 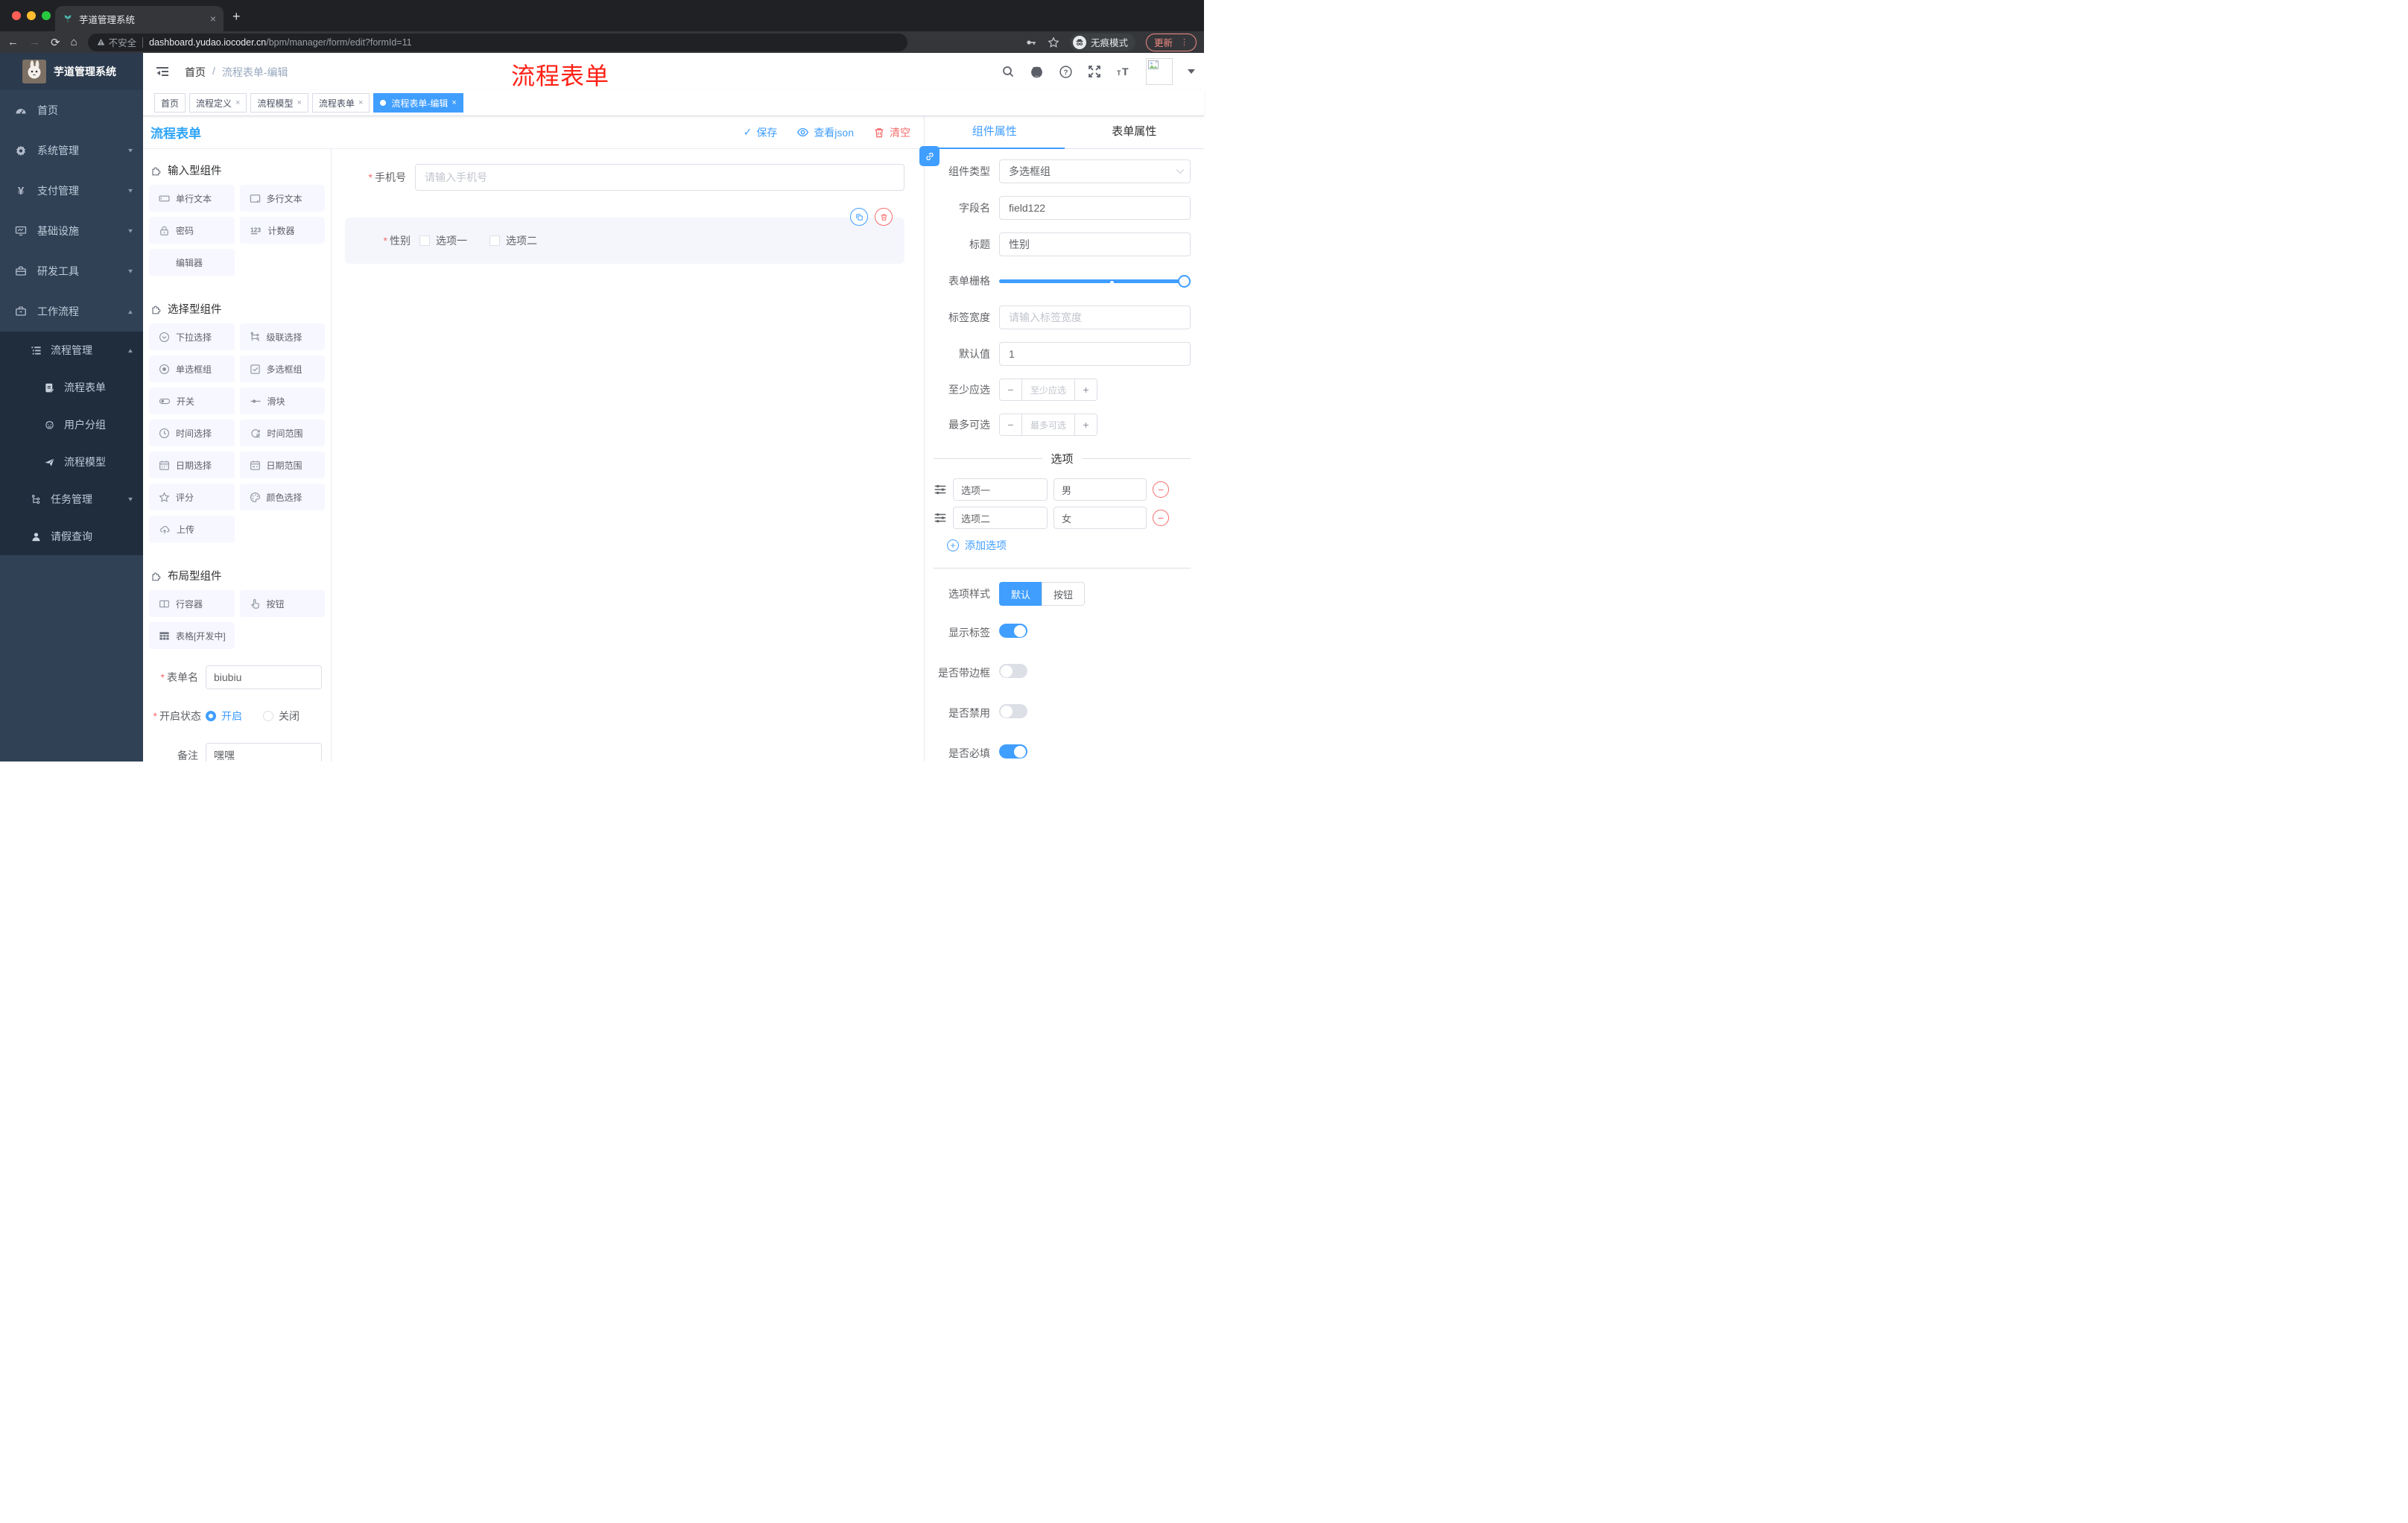 What do you see at coordinates (884, 217) in the screenshot?
I see `delete-item-button` at bounding box center [884, 217].